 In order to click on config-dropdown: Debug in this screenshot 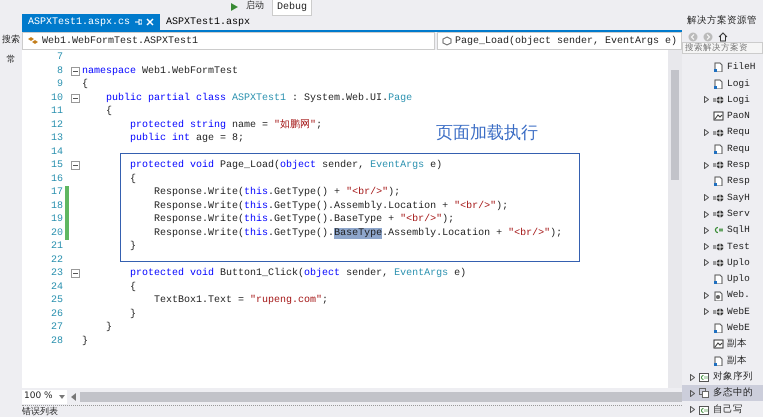, I will do `click(292, 8)`.